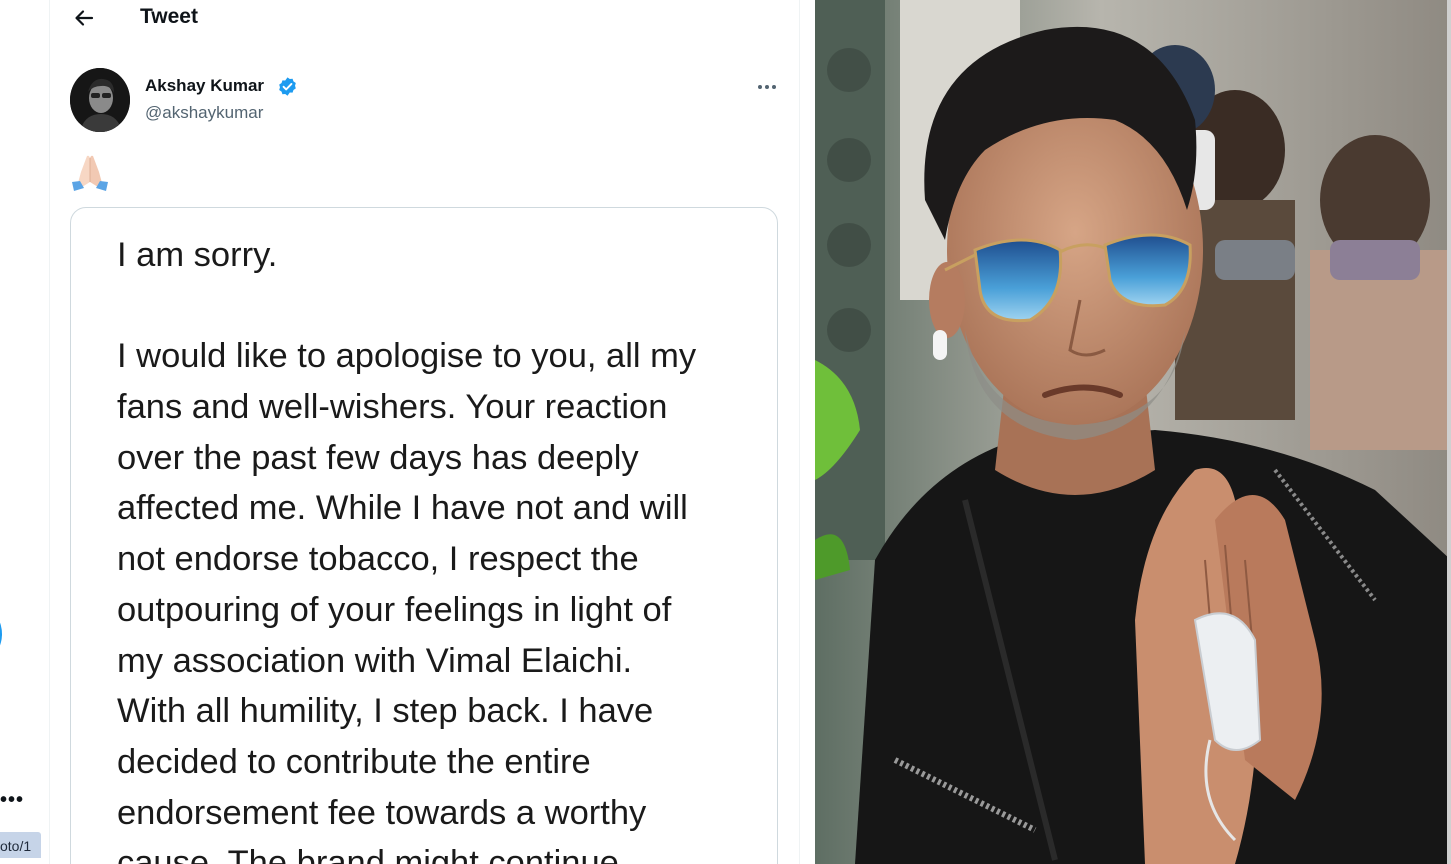 The width and height of the screenshot is (1451, 864). I want to click on statement-line: I would like to apologise to you, all my, so click(407, 356).